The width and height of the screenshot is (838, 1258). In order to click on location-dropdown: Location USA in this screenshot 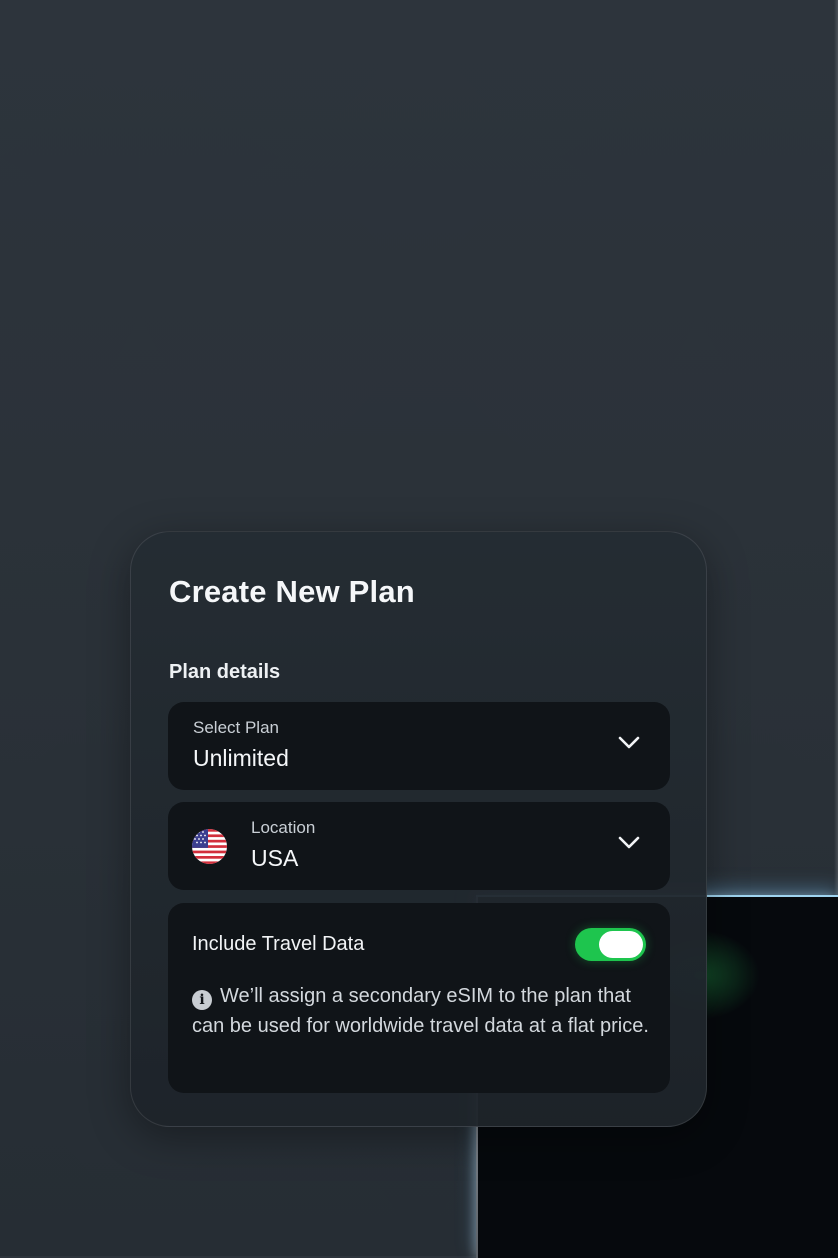, I will do `click(419, 846)`.